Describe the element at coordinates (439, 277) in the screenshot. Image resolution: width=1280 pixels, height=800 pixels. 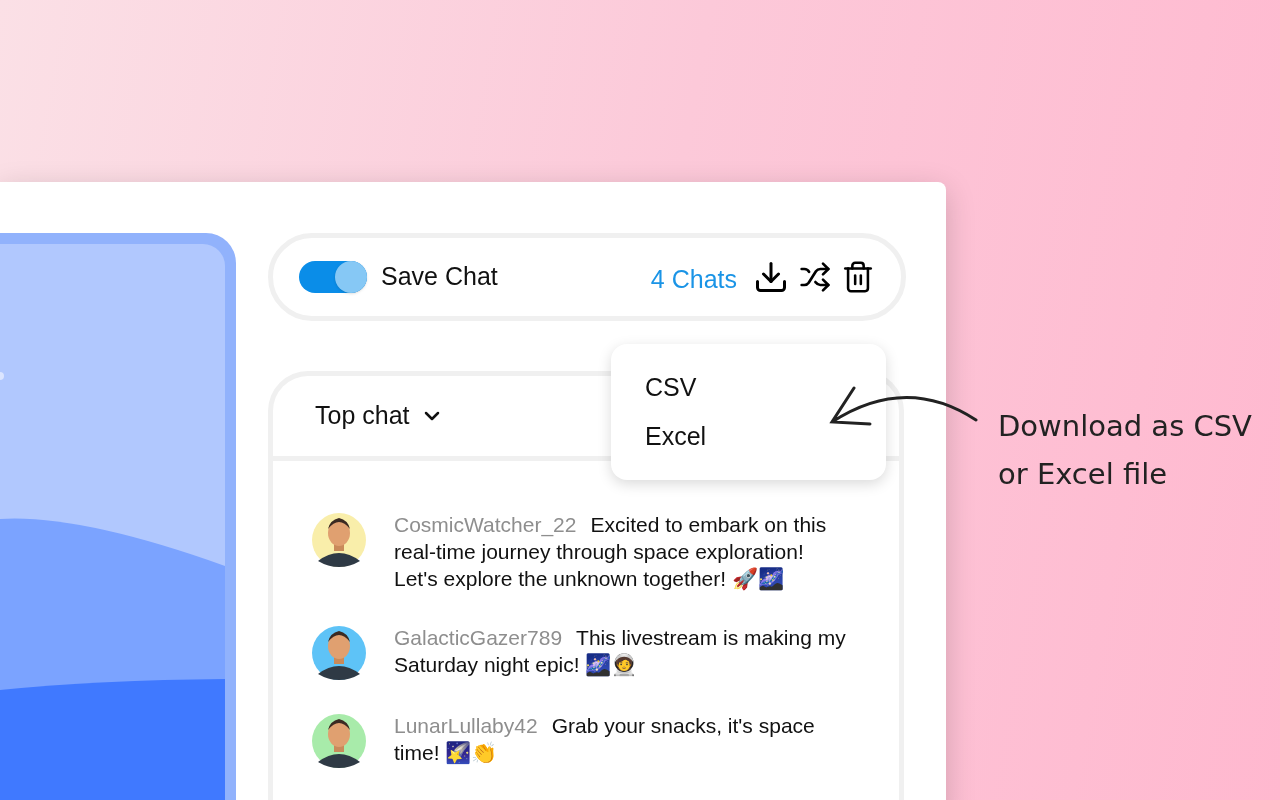
I see `save-chat-label: Save Chat` at that location.